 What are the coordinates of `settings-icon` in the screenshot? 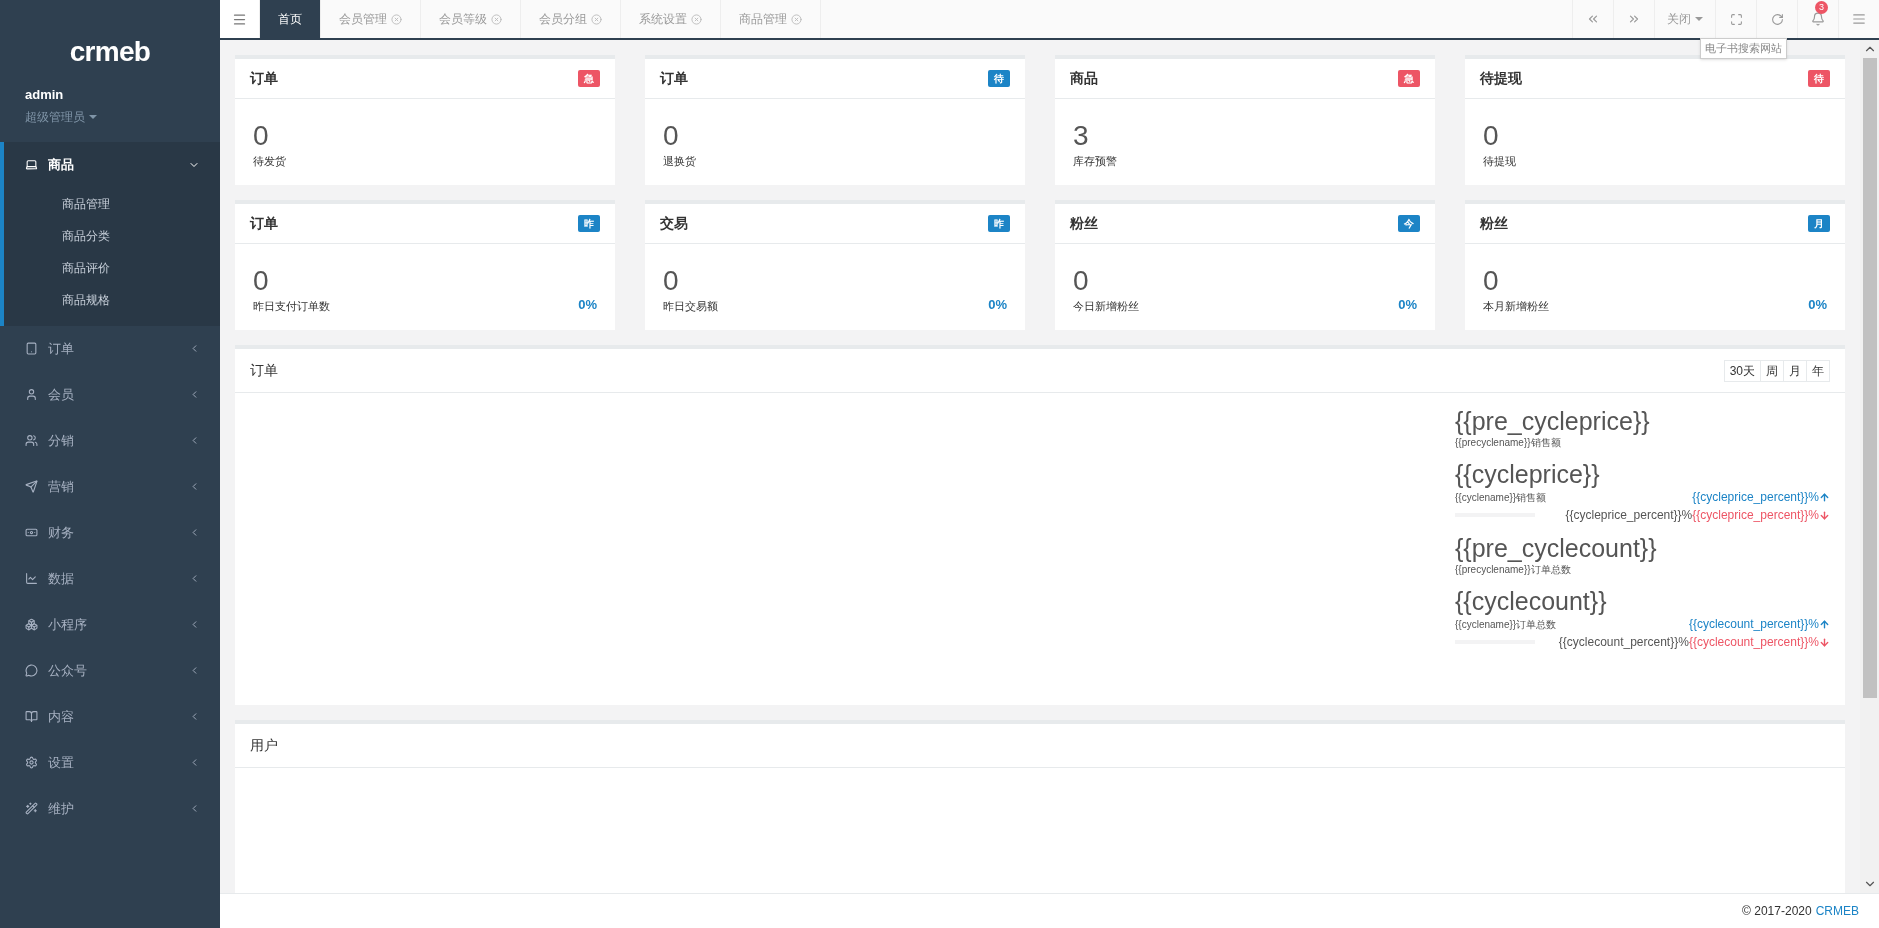 It's located at (31, 762).